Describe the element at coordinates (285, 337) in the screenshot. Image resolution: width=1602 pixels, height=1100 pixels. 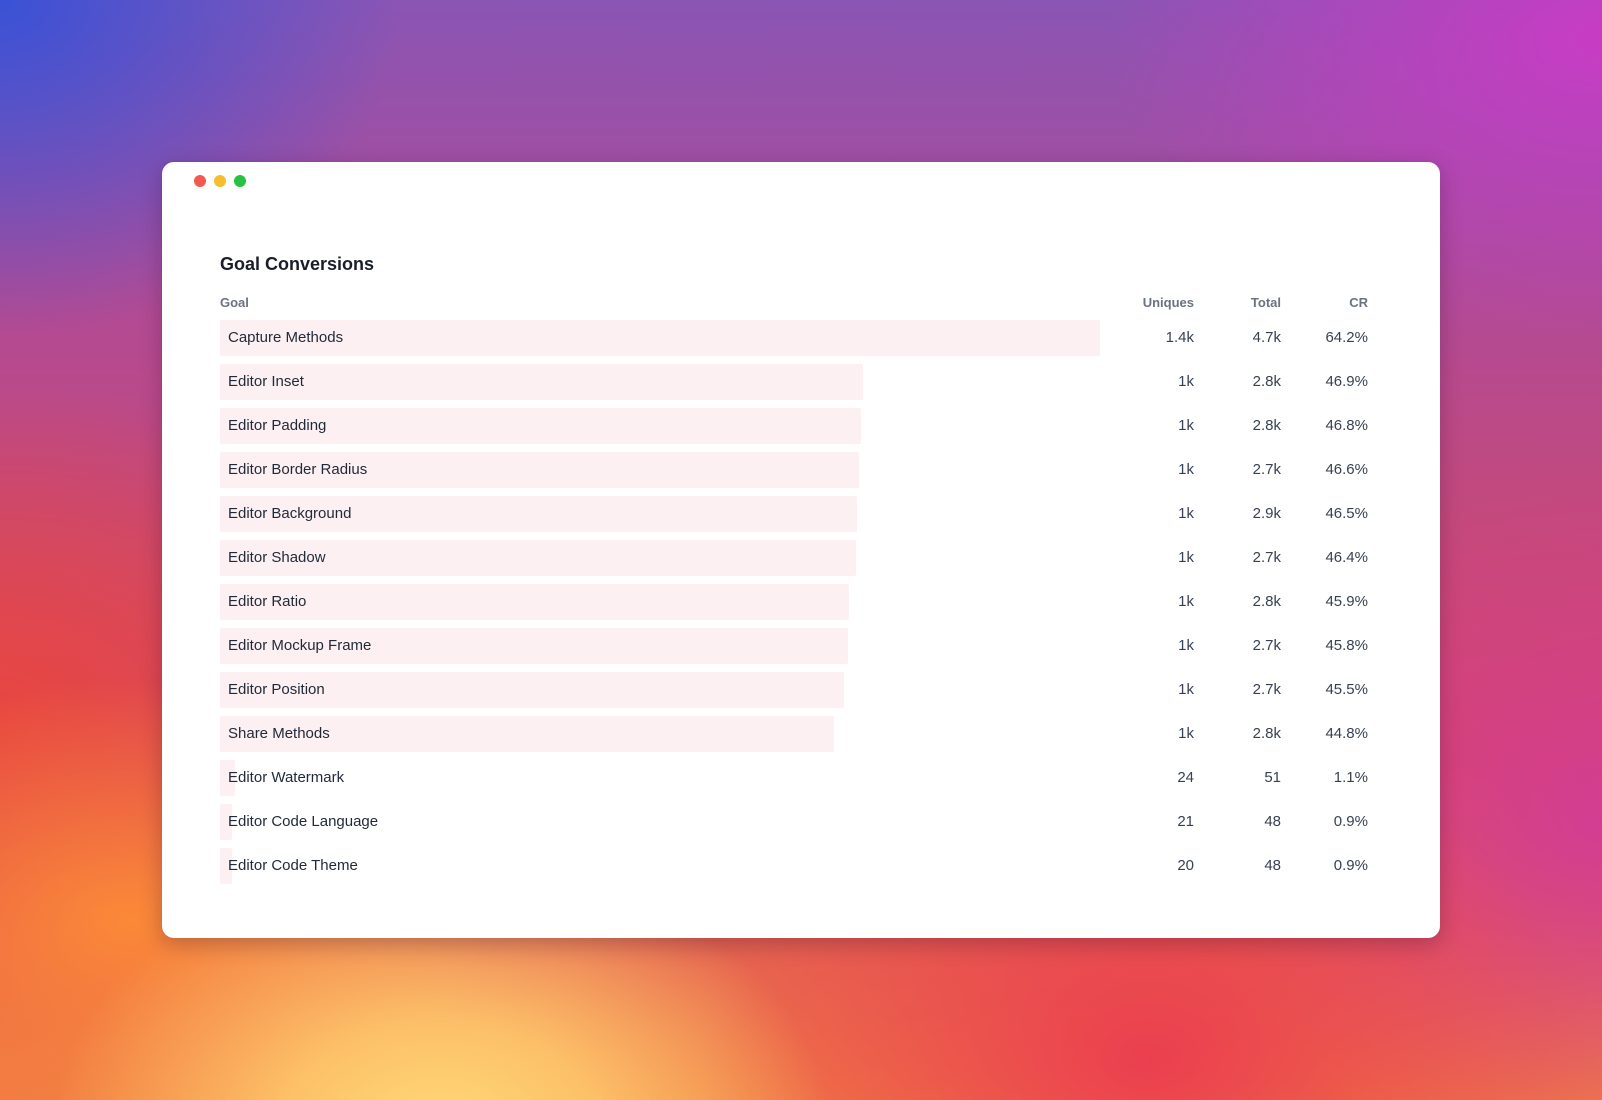
I see `goal-name: Capture Methods` at that location.